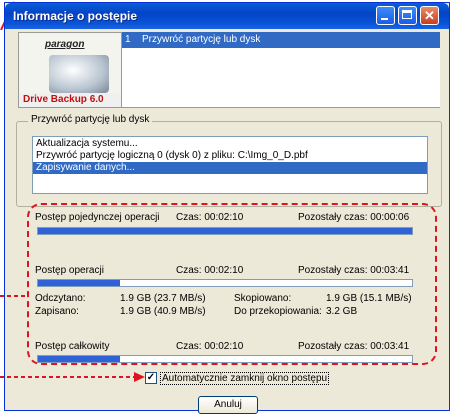  I want to click on group-title: Przywróć partycję lub dysk, so click(90, 119).